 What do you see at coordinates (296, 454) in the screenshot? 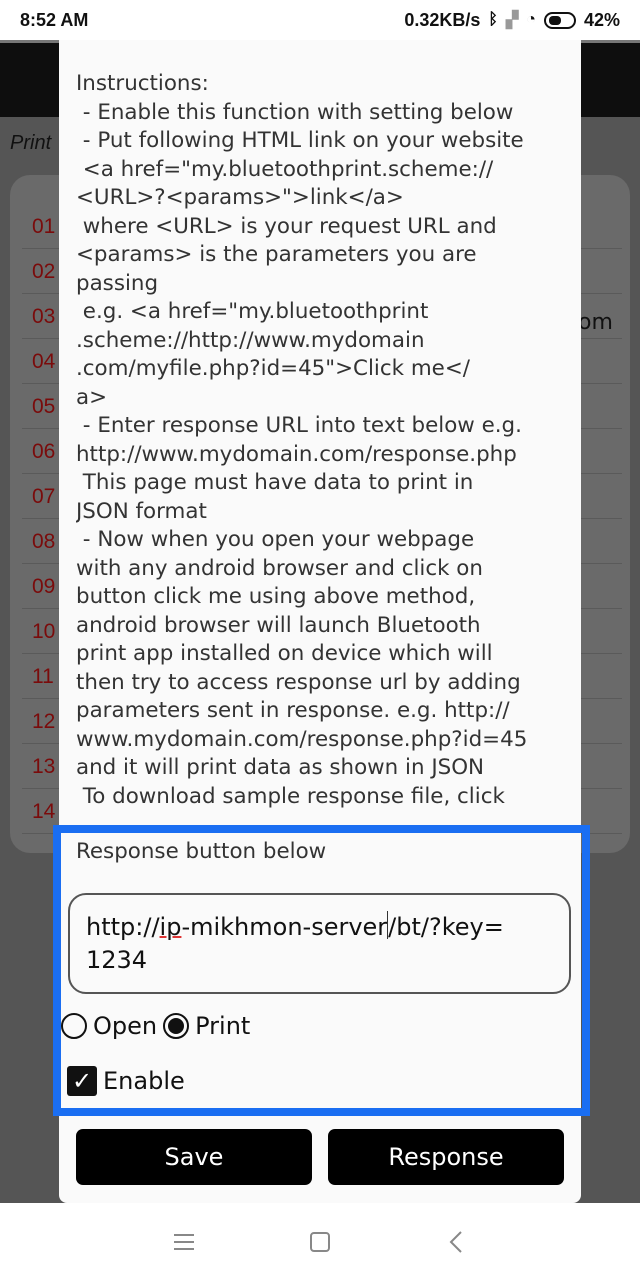
I see `instruction-line: http://www.mydomain.com/response.php` at bounding box center [296, 454].